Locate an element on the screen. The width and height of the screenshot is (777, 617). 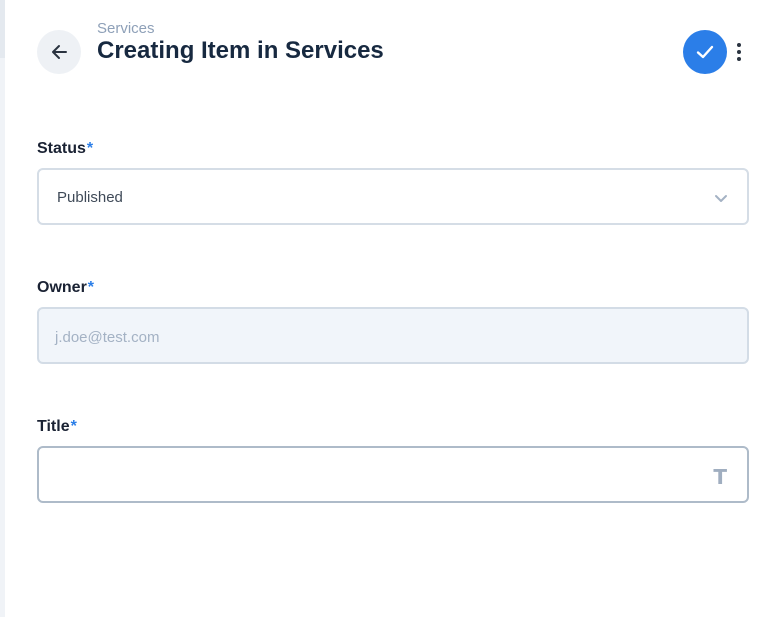
status-label-text: Status is located at coordinates (61, 148).